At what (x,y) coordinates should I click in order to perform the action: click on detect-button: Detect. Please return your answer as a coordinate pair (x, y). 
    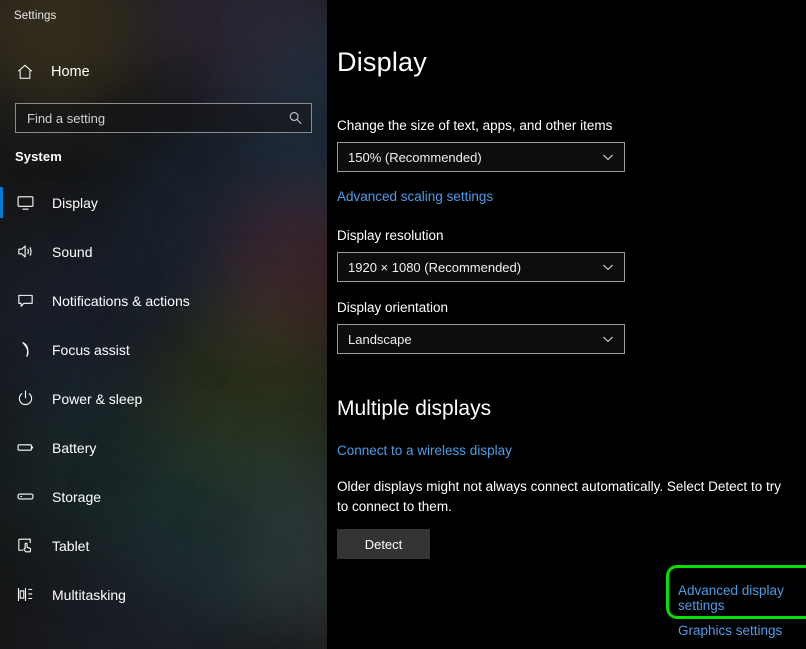
    Looking at the image, I should click on (383, 544).